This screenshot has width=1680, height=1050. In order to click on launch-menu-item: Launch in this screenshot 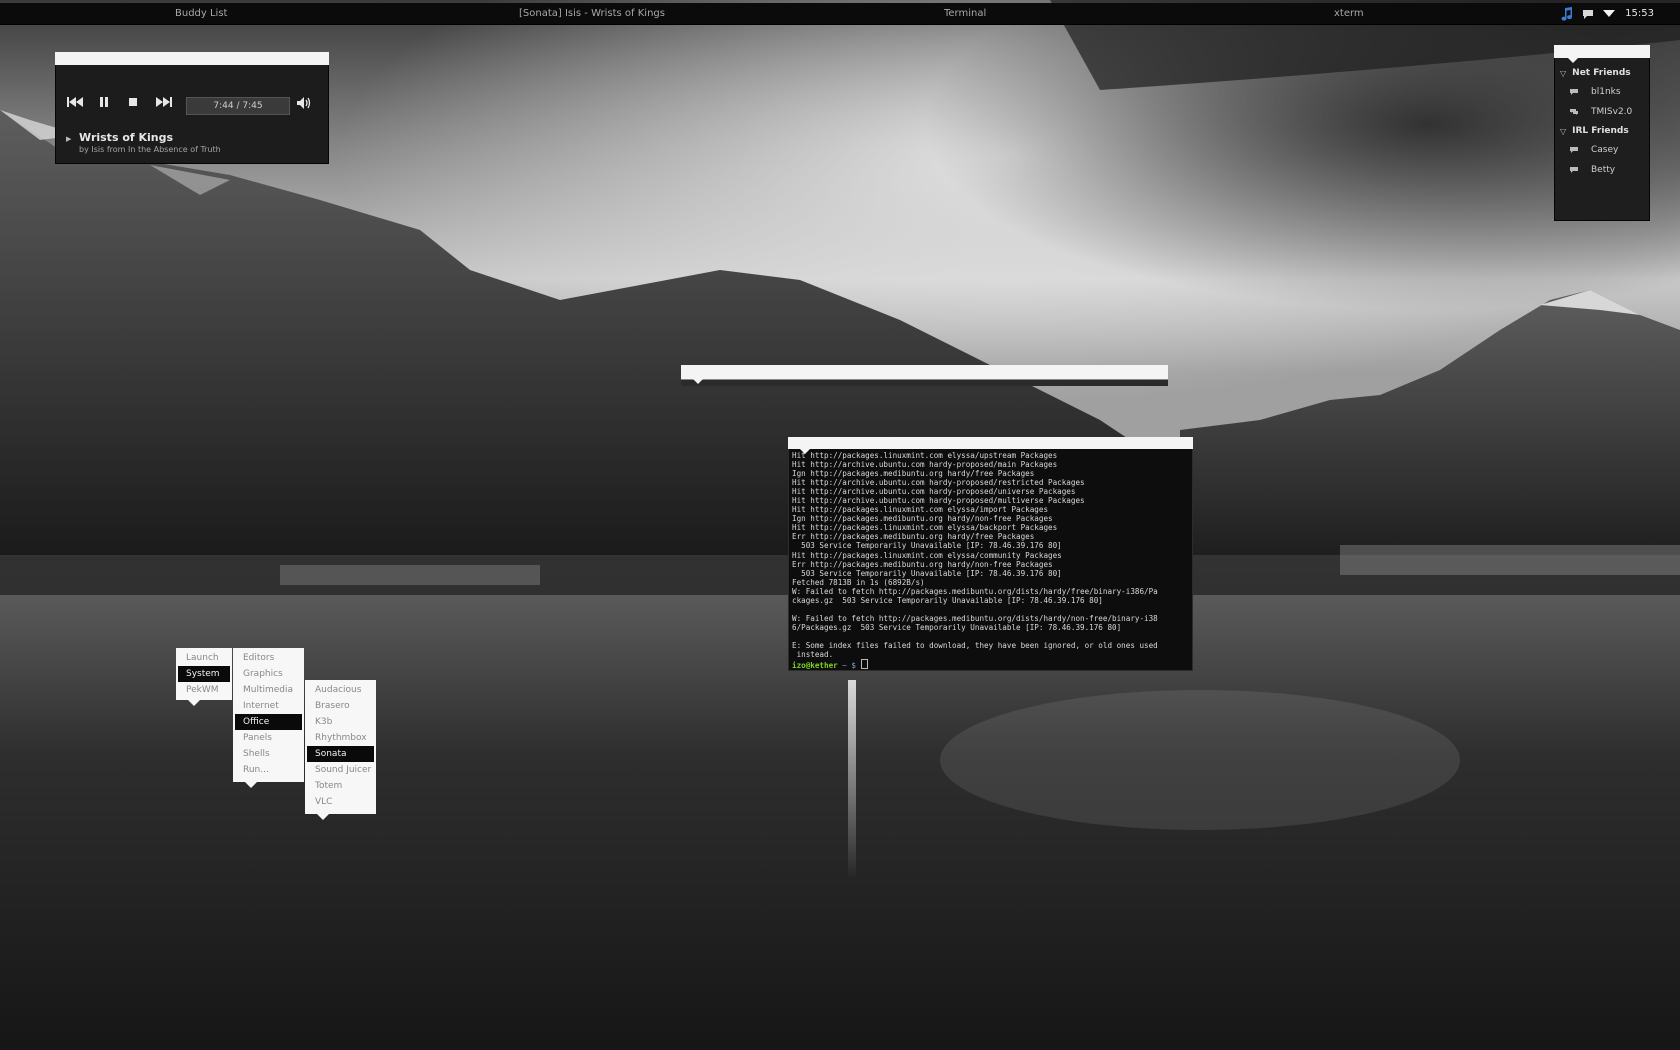, I will do `click(204, 658)`.